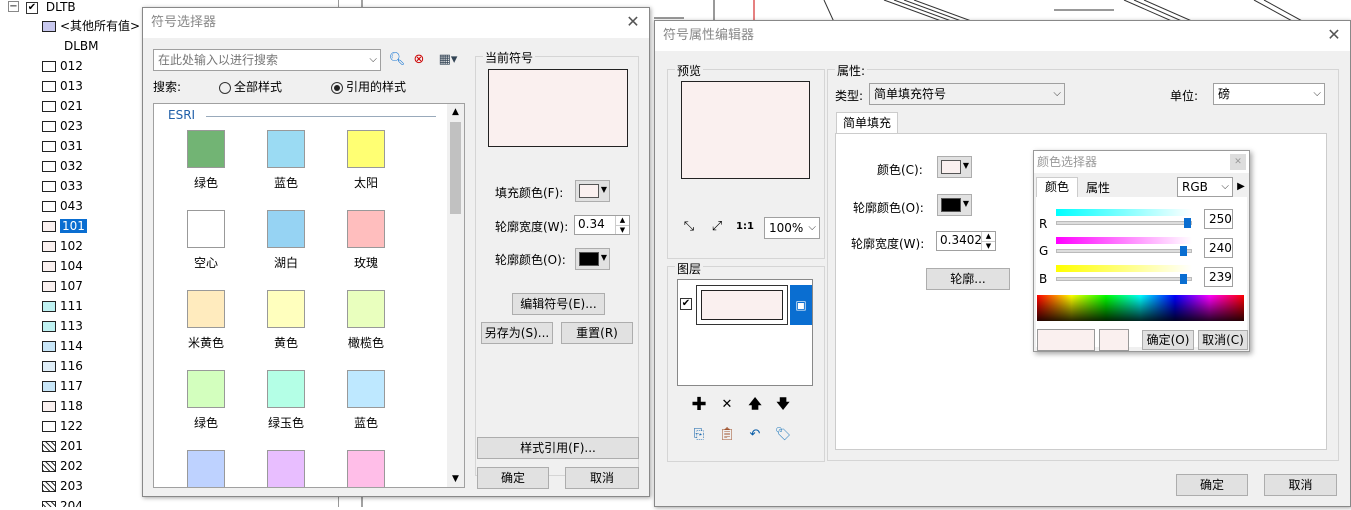 This screenshot has width=1351, height=510. I want to click on tree-root-row: − ✔ DLTB, so click(38, 8).